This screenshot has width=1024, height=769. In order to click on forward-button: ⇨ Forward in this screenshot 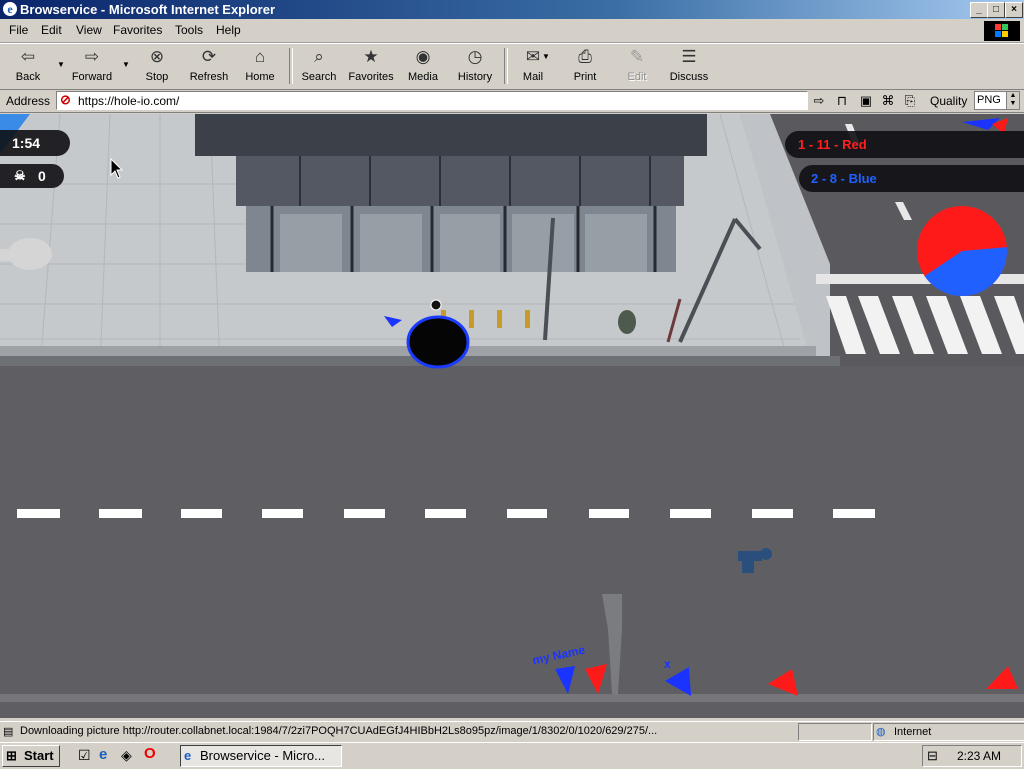, I will do `click(92, 66)`.